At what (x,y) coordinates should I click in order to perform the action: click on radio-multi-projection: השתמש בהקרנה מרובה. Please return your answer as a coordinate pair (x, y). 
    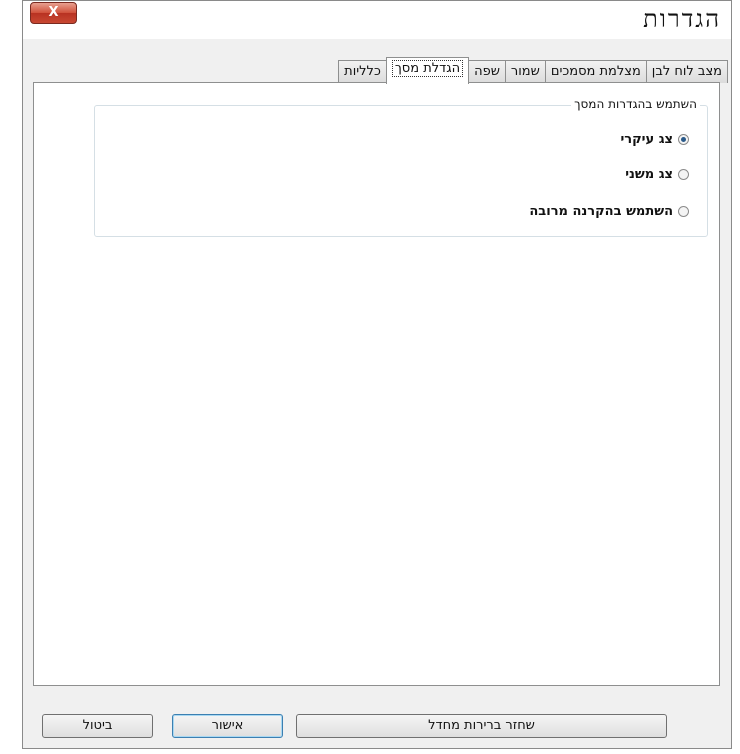
    Looking at the image, I should click on (609, 211).